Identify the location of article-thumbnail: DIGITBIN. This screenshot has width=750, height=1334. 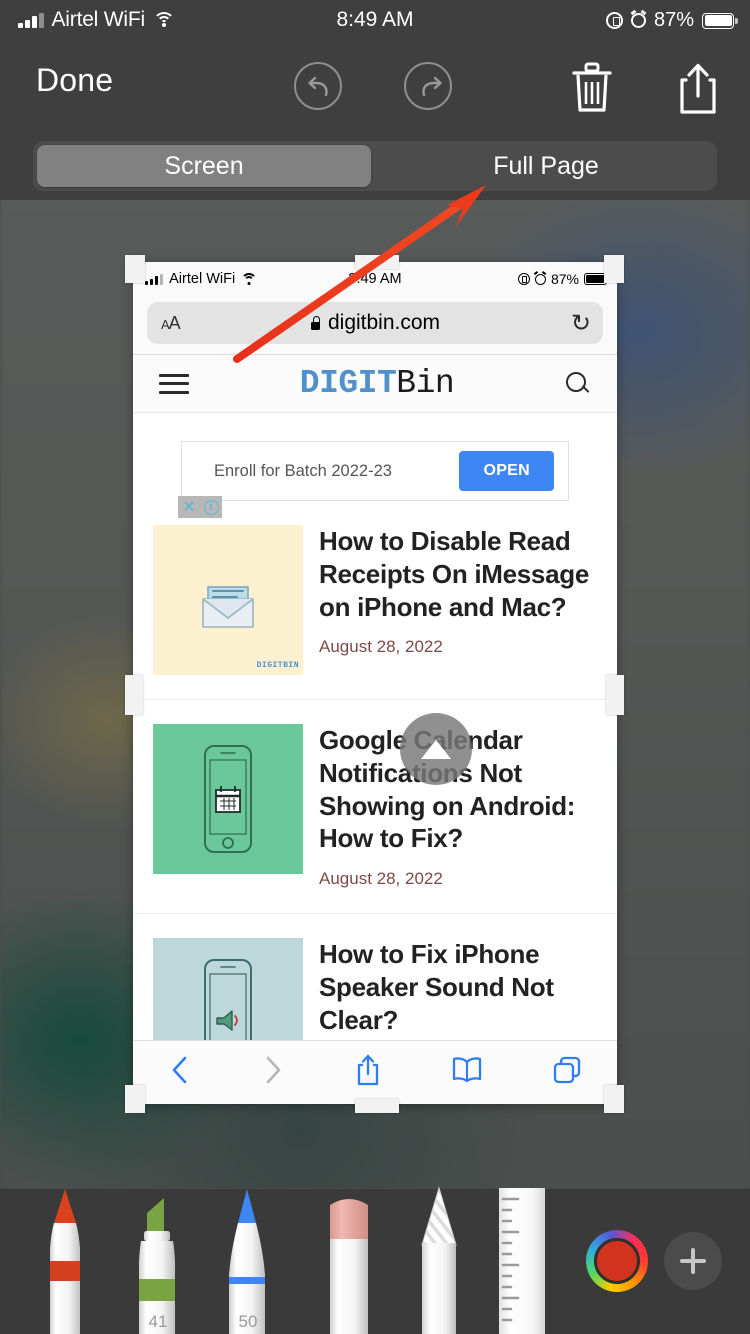
(228, 600).